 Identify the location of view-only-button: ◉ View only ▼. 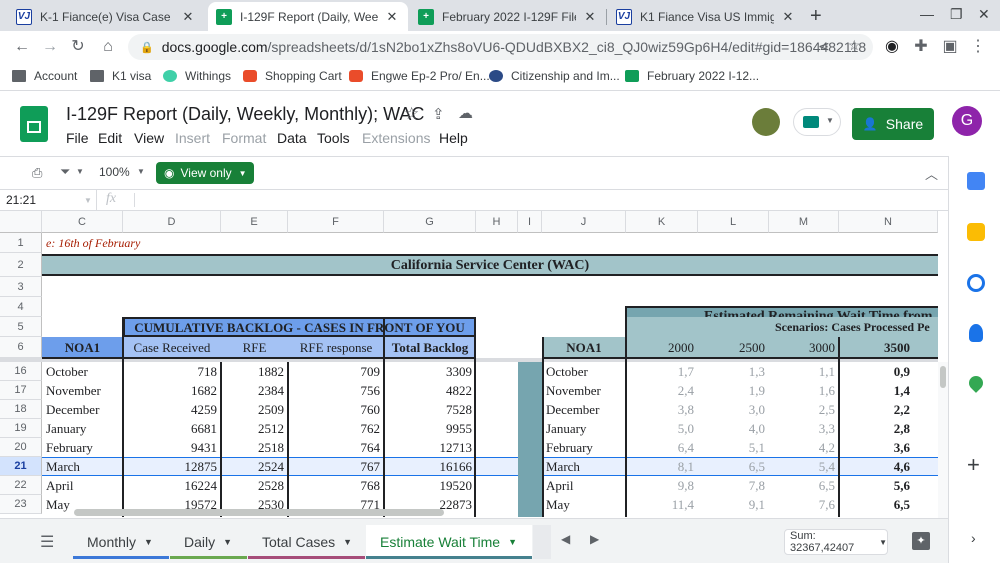
(205, 173).